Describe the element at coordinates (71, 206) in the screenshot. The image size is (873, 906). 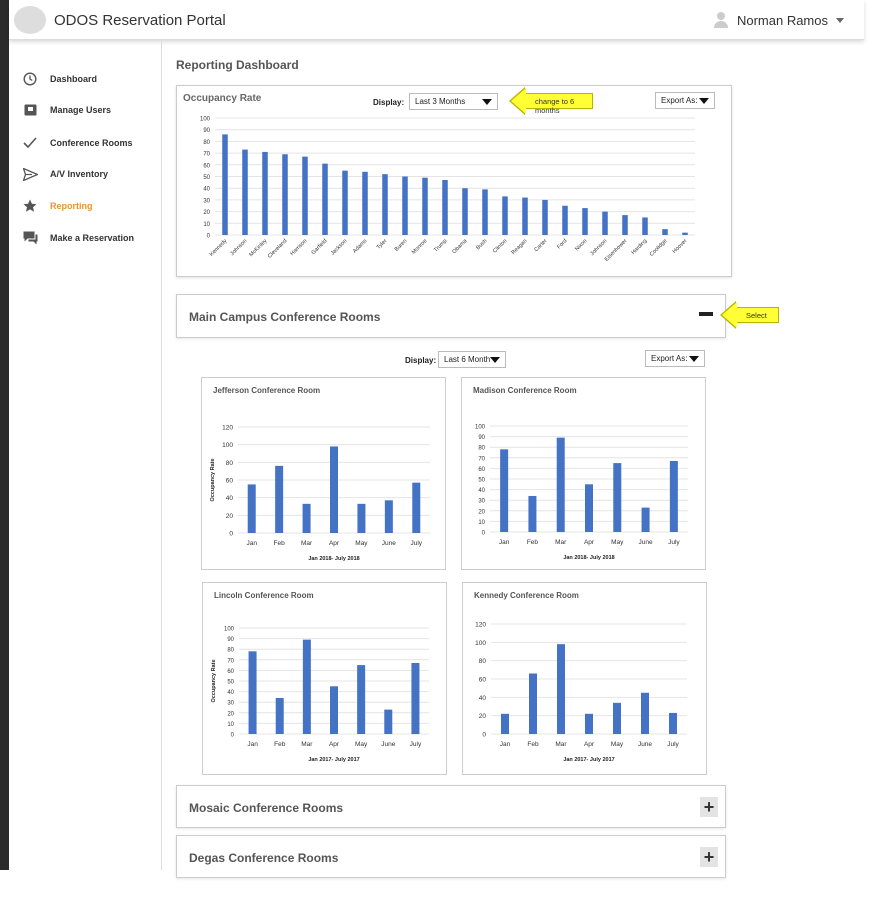
I see `sidebar-item-label: Reporting` at that location.